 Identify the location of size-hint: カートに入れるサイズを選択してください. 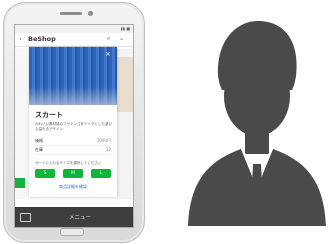
(68, 163).